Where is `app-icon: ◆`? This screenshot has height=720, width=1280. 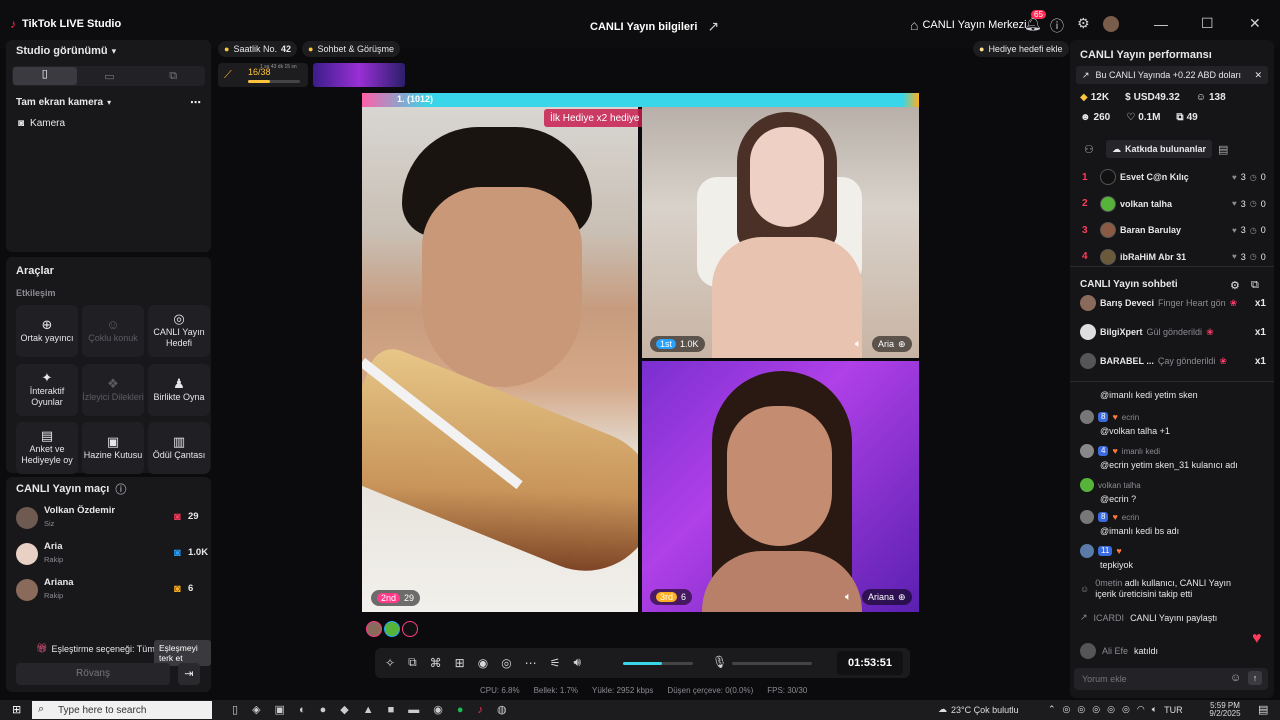 app-icon: ◆ is located at coordinates (344, 709).